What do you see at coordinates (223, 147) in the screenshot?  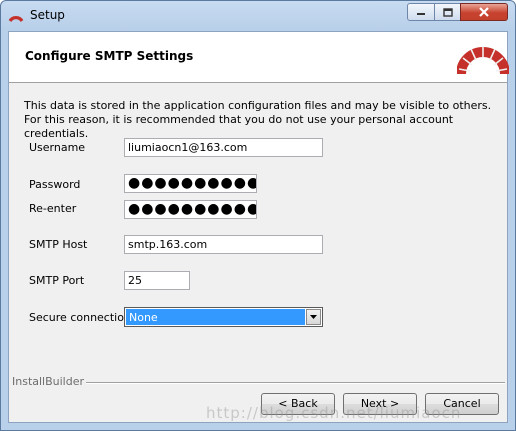 I see `username-field: liumiaocn1@163.com` at bounding box center [223, 147].